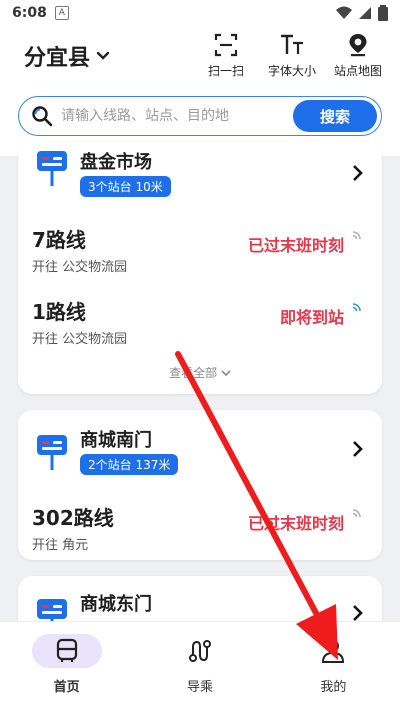 This screenshot has height=711, width=400. What do you see at coordinates (335, 116) in the screenshot?
I see `search-button: 搜索` at bounding box center [335, 116].